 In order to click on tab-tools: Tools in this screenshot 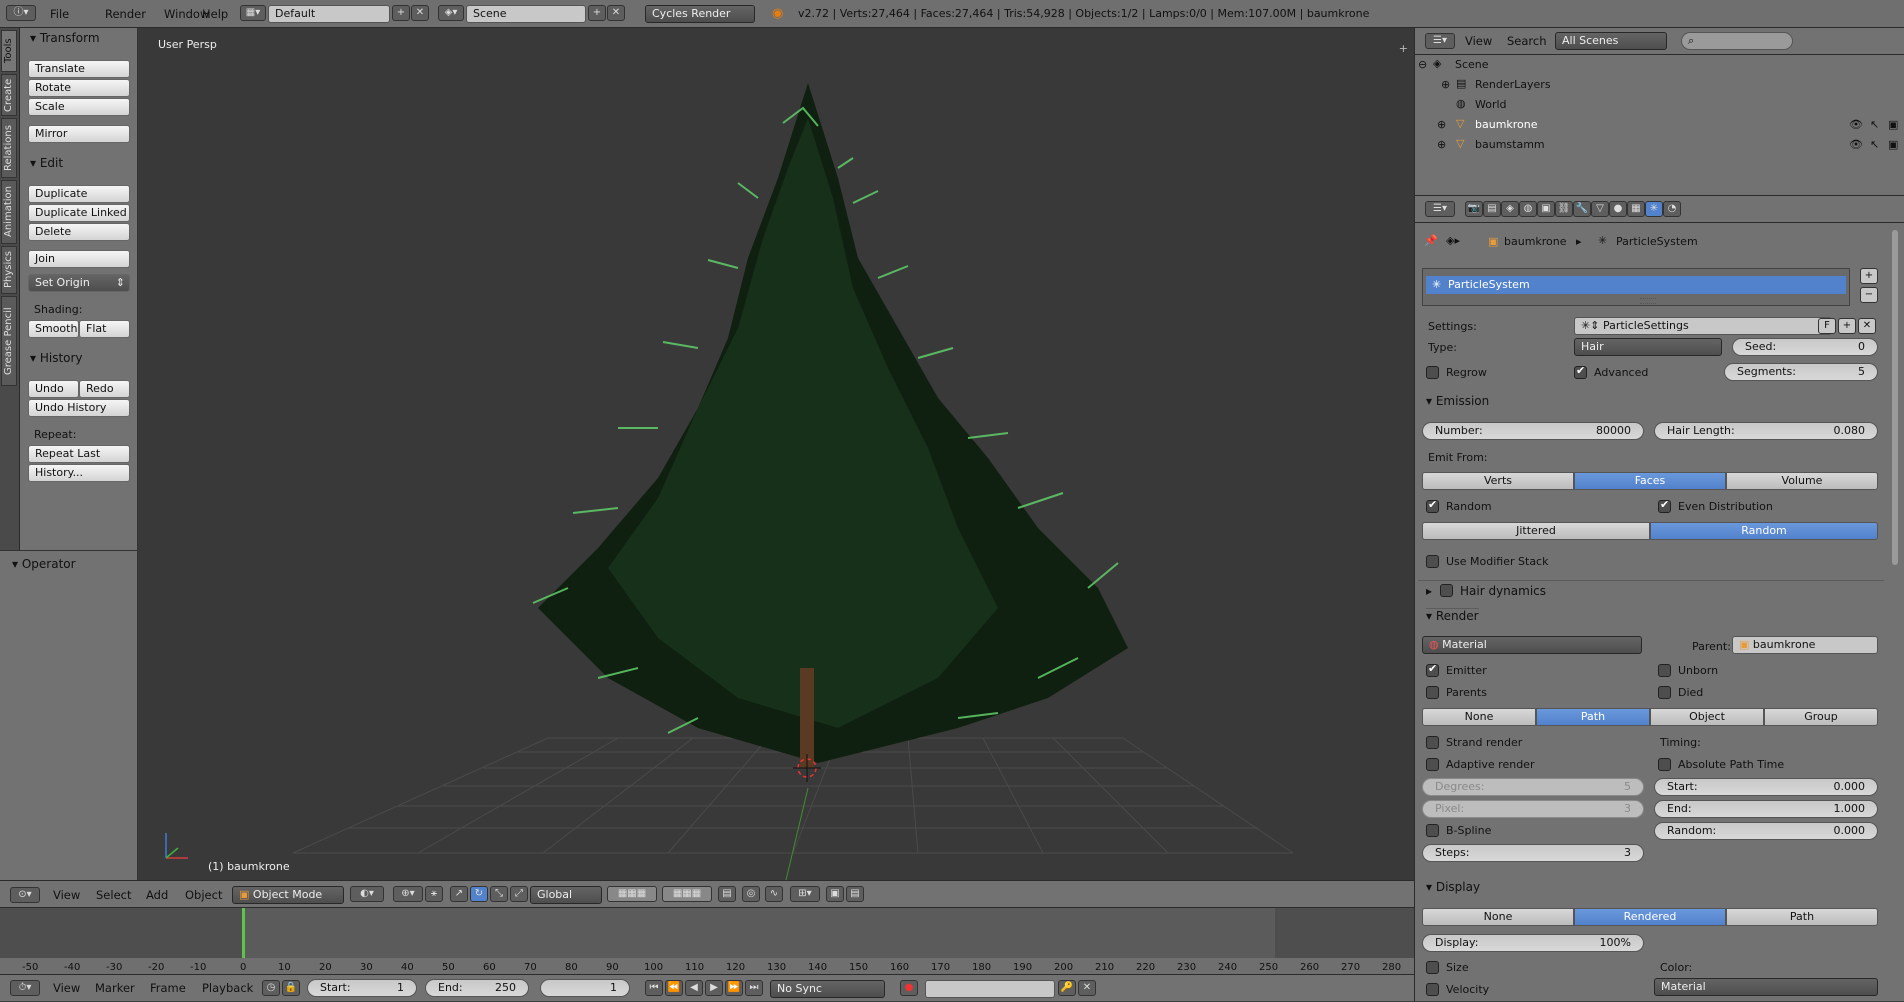, I will do `click(9, 51)`.